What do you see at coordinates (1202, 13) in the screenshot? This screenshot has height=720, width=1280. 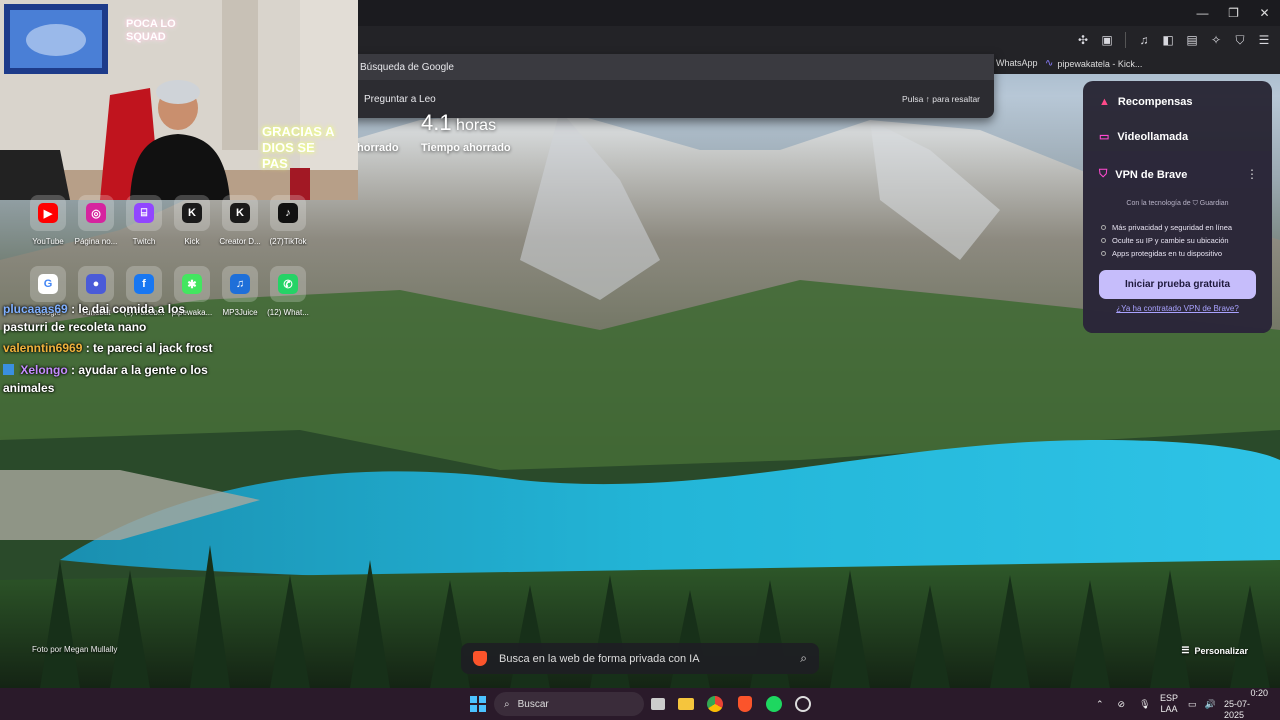 I see `minimize-button: —` at bounding box center [1202, 13].